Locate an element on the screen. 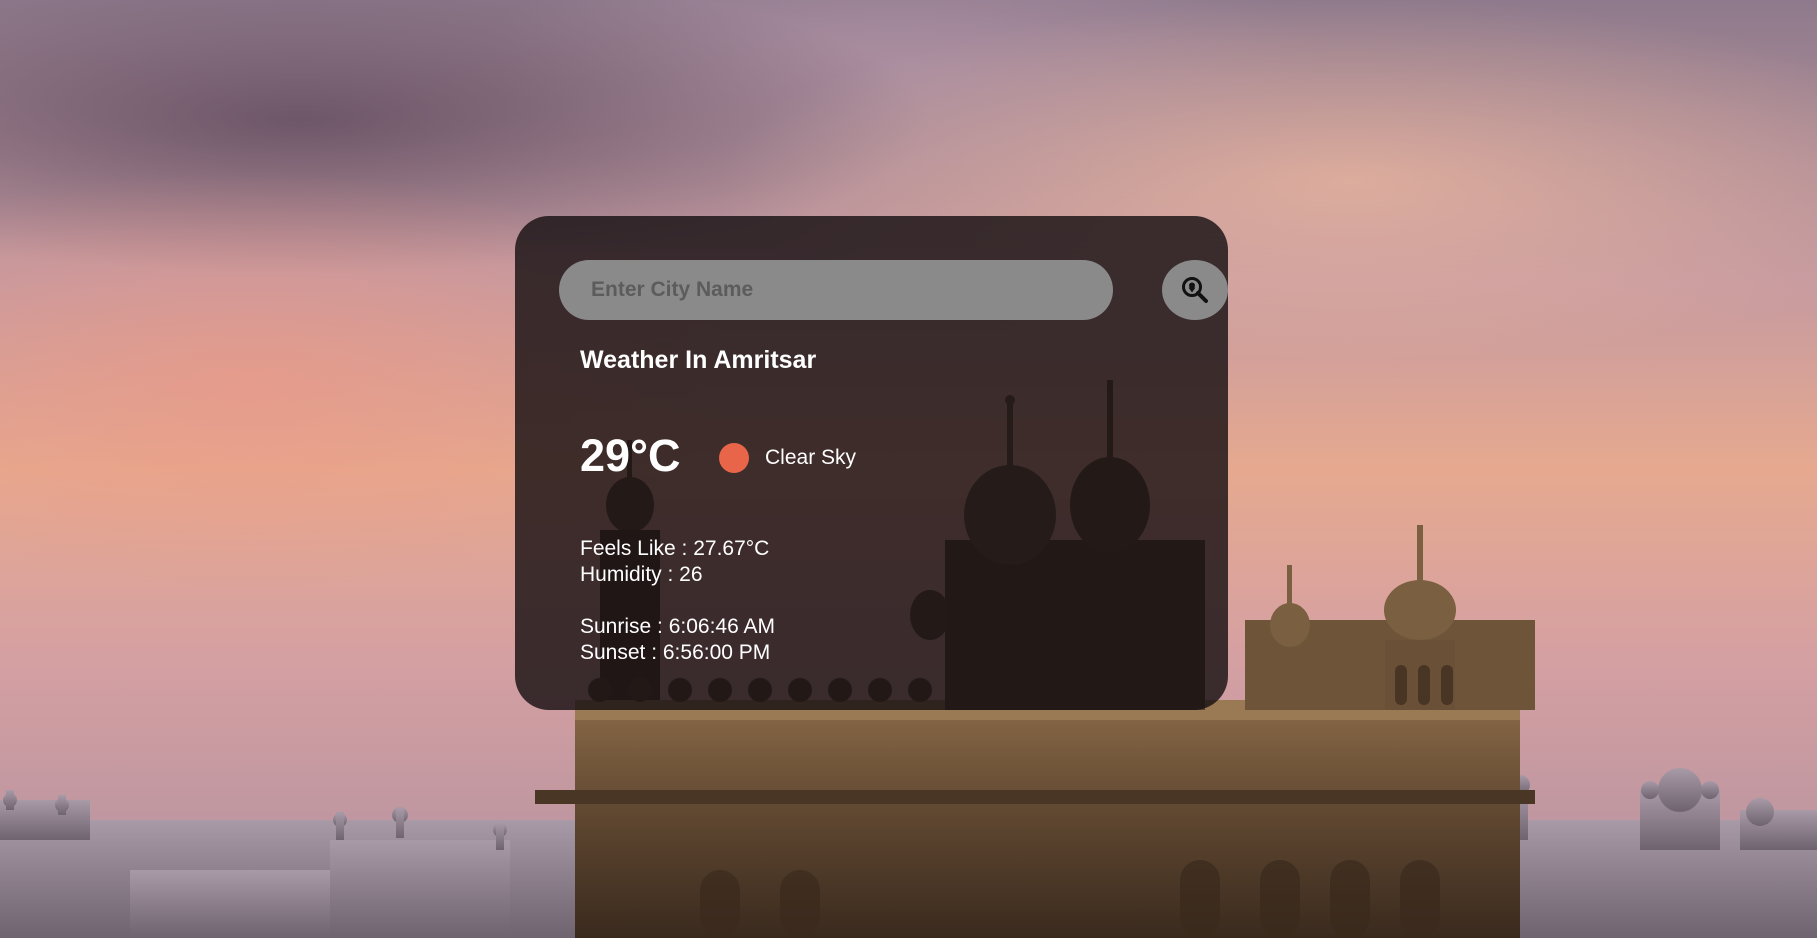 The image size is (1817, 938). location-title: Weather In Amritsar is located at coordinates (698, 360).